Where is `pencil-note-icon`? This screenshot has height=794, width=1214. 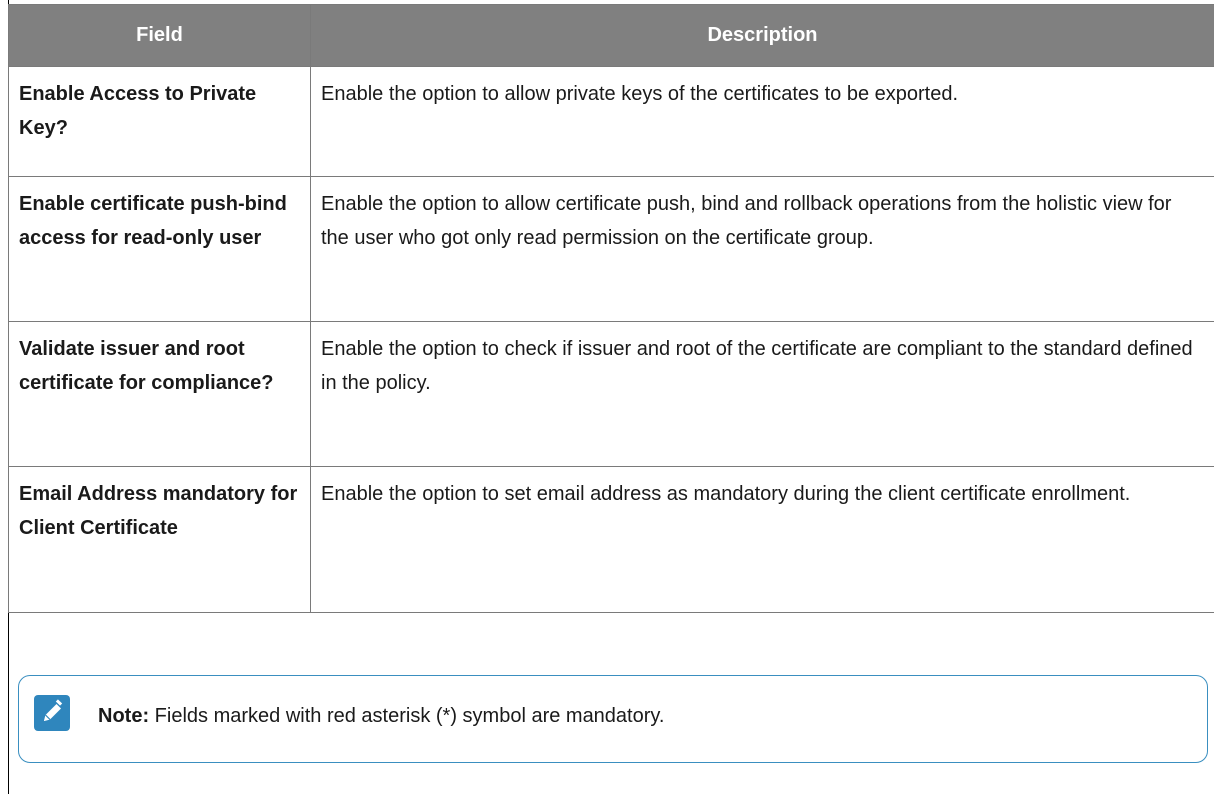
pencil-note-icon is located at coordinates (52, 713).